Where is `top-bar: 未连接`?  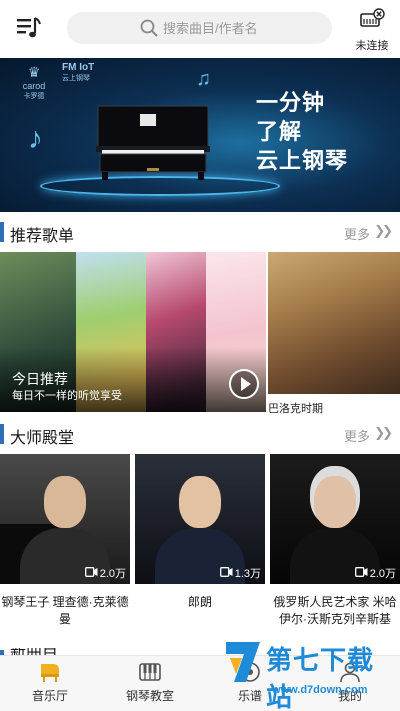 top-bar: 未连接 is located at coordinates (200, 29).